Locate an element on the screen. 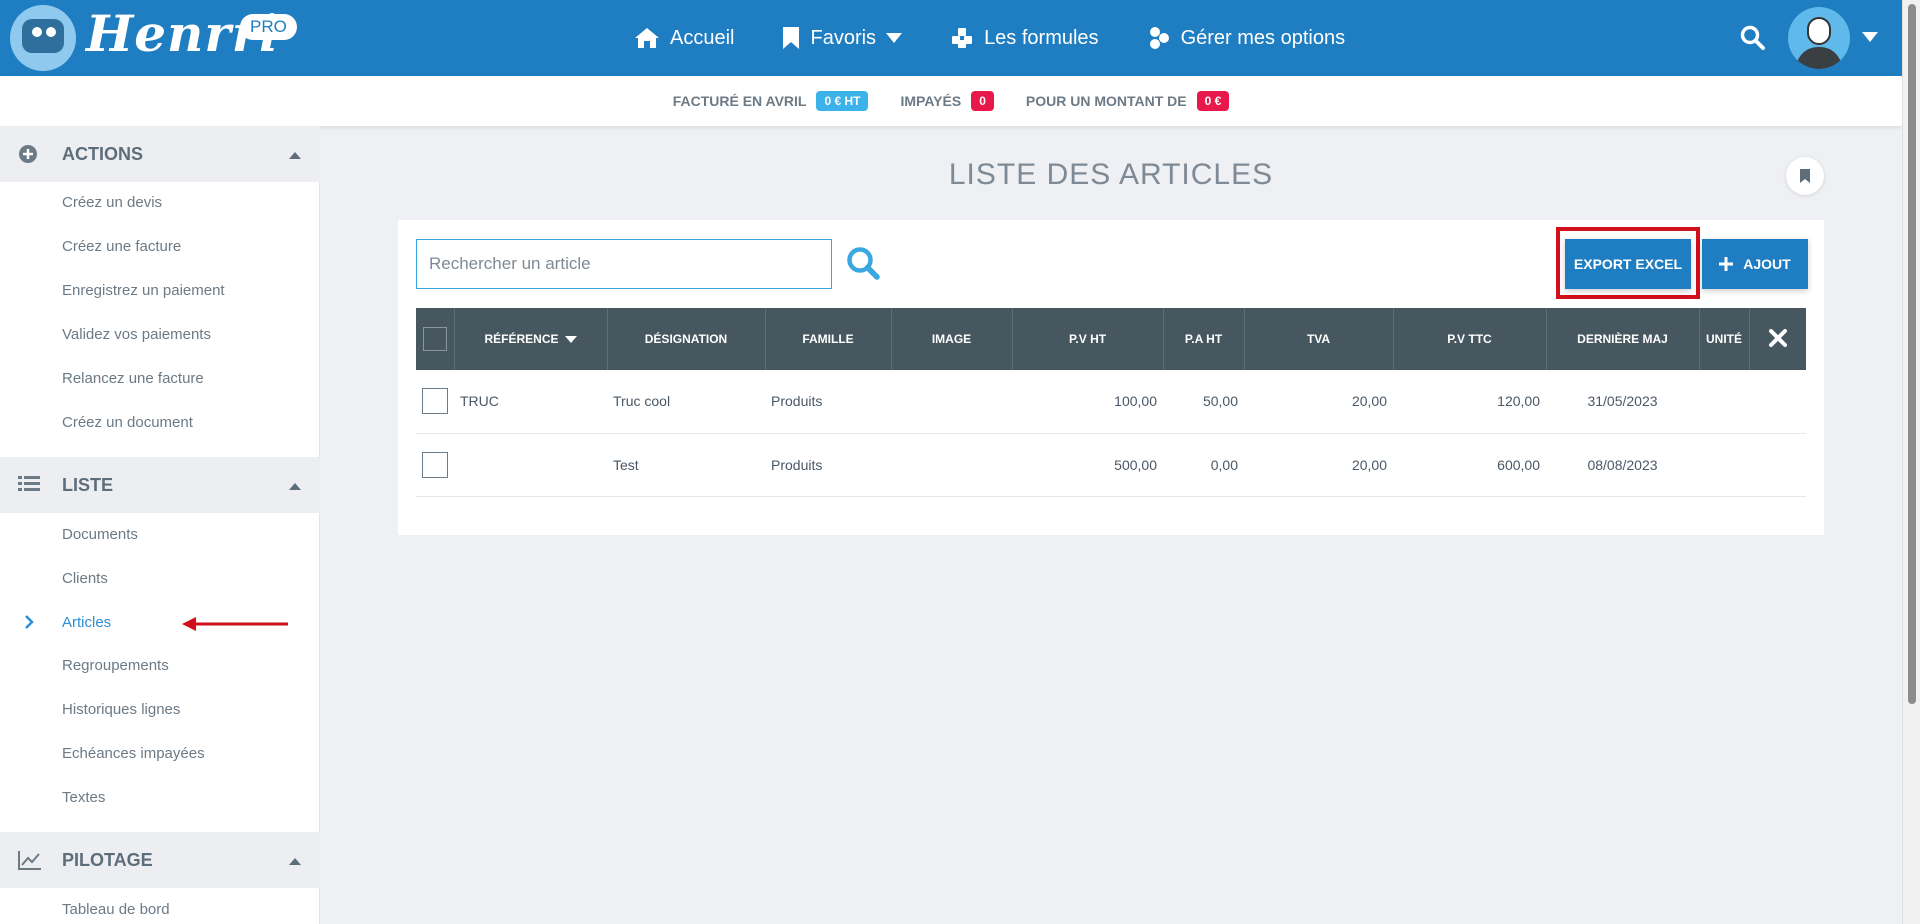  export-excel-label: EXPORT EXCEL is located at coordinates (1628, 264).